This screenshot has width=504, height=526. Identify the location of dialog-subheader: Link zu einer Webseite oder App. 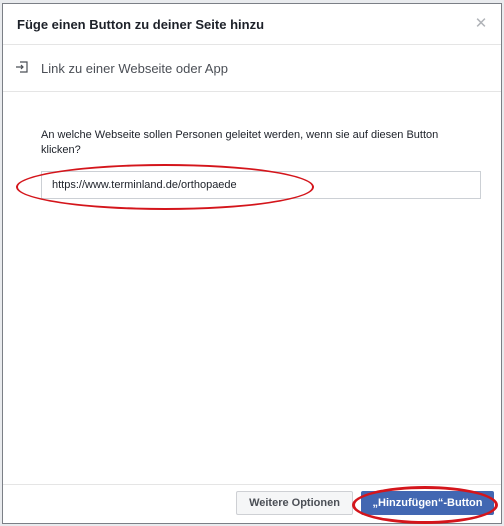
(252, 68).